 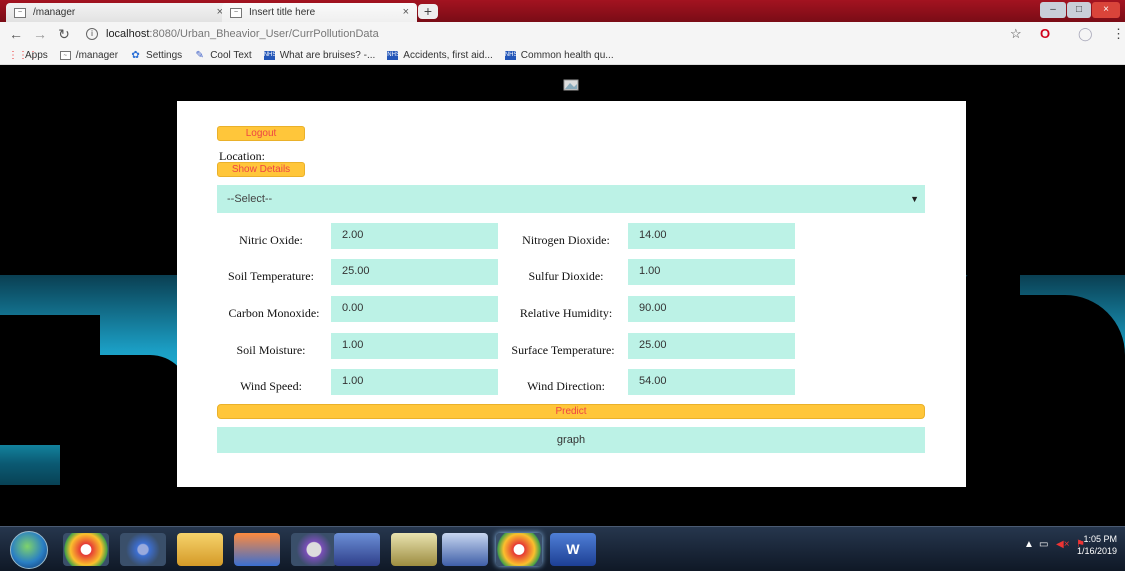 I want to click on bookmark-manager: ~ /manager, so click(x=89, y=55).